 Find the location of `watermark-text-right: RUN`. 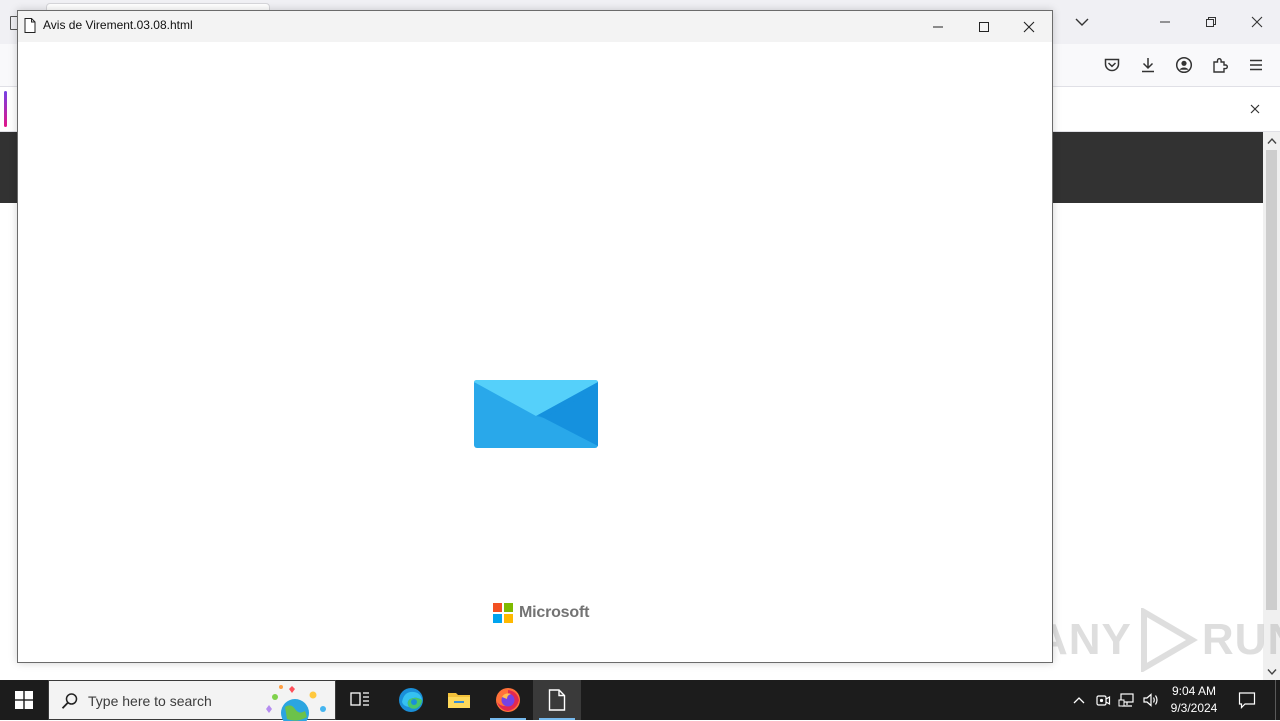

watermark-text-right: RUN is located at coordinates (1240, 639).